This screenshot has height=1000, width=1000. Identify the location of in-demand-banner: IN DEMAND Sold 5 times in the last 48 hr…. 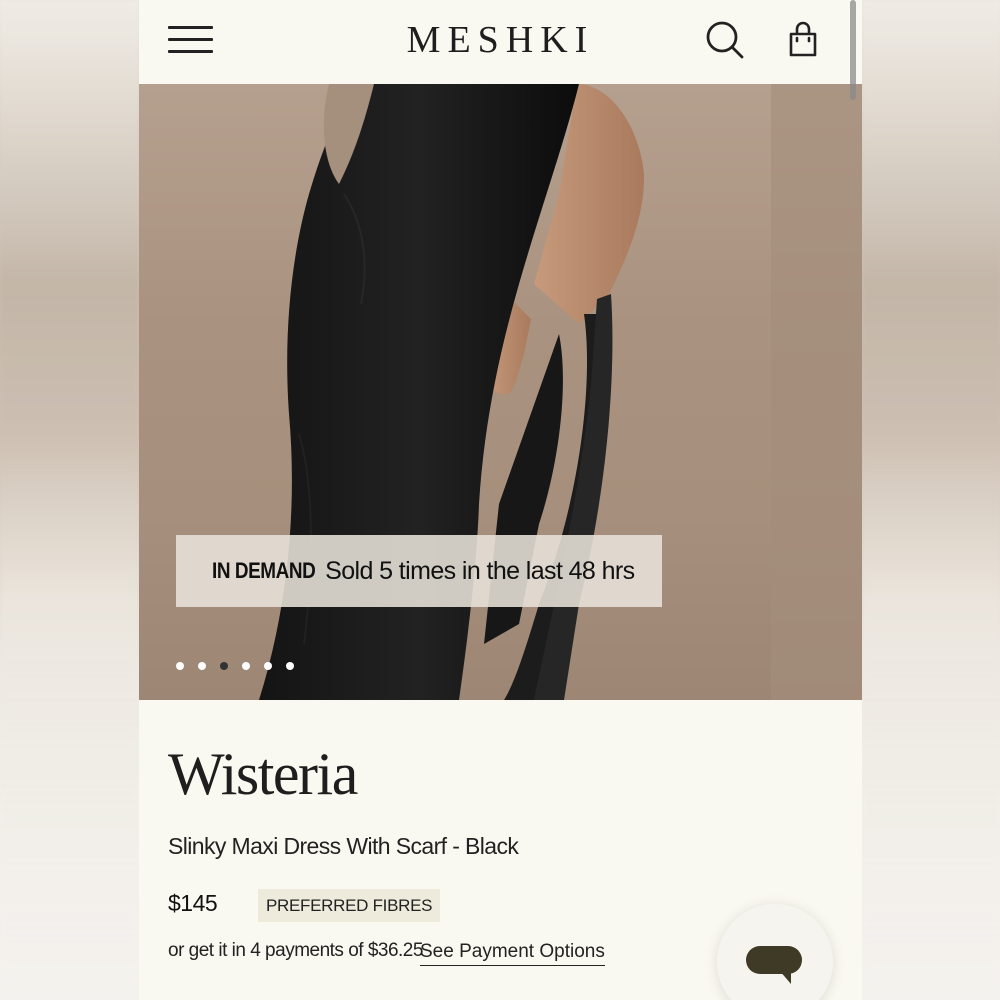
(419, 571).